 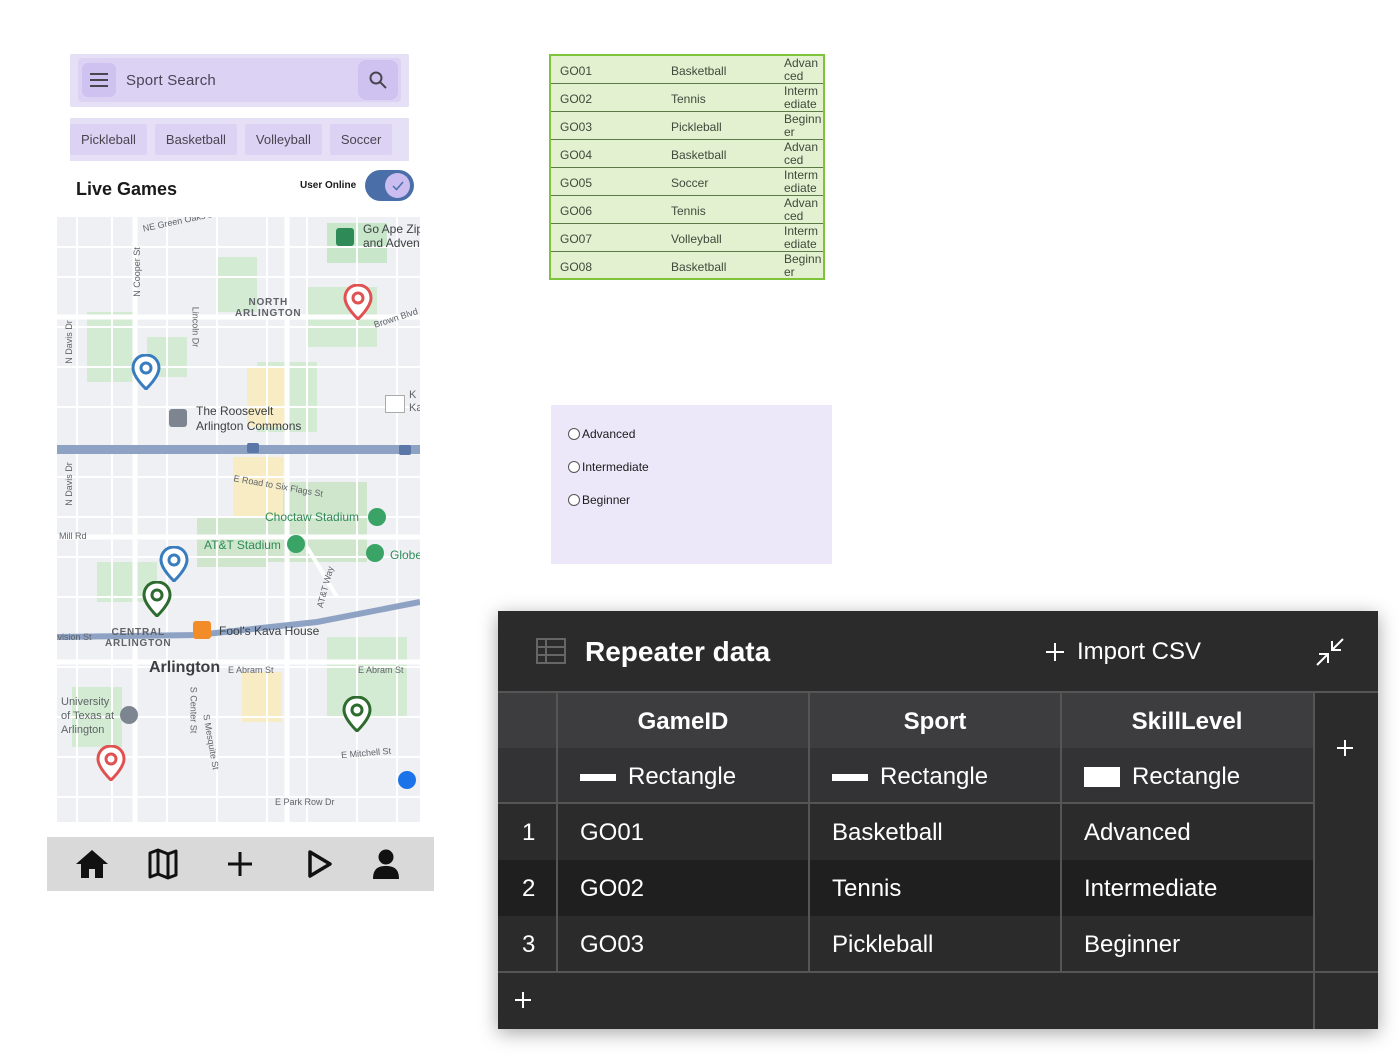 I want to click on cell-gameid: GO01, so click(x=612, y=833).